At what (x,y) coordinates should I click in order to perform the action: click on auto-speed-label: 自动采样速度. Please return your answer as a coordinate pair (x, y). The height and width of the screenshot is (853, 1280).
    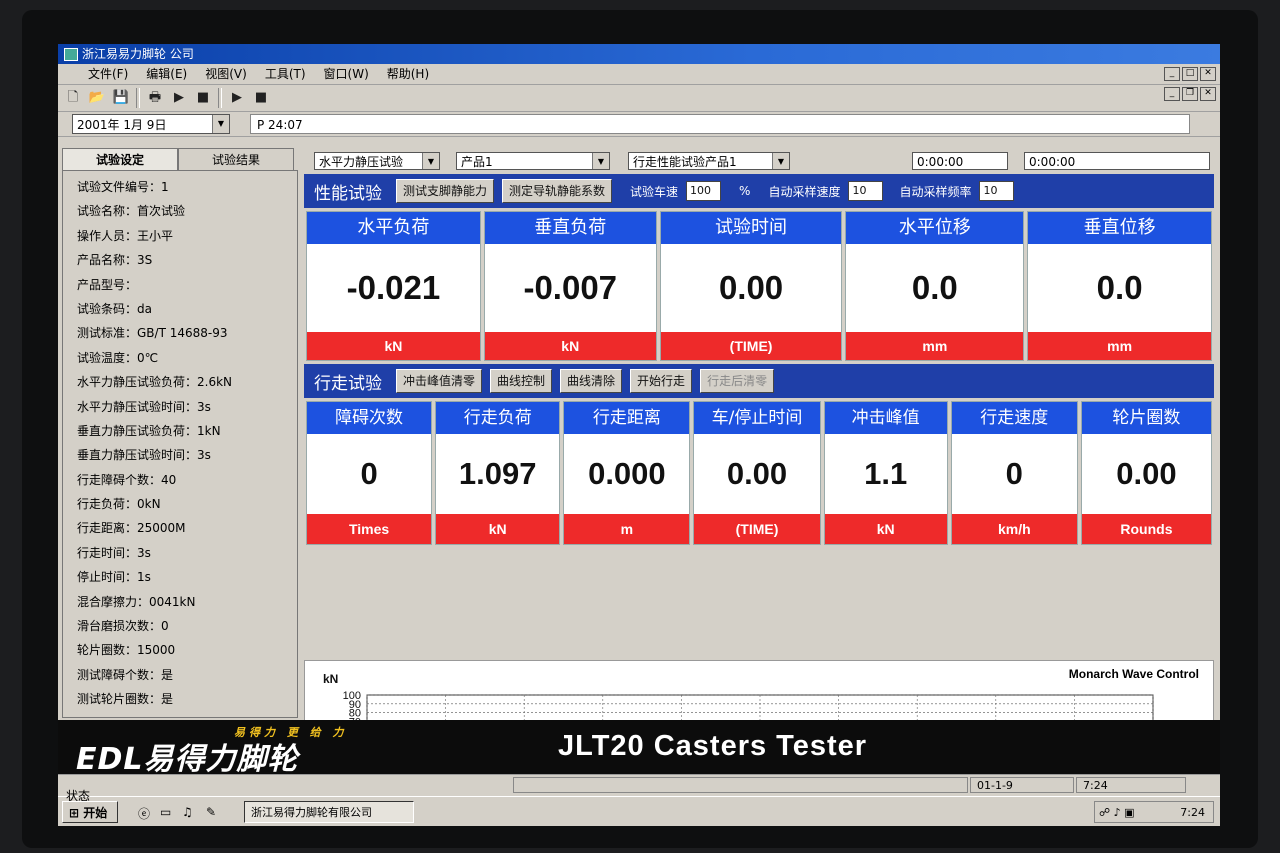
    Looking at the image, I should click on (804, 191).